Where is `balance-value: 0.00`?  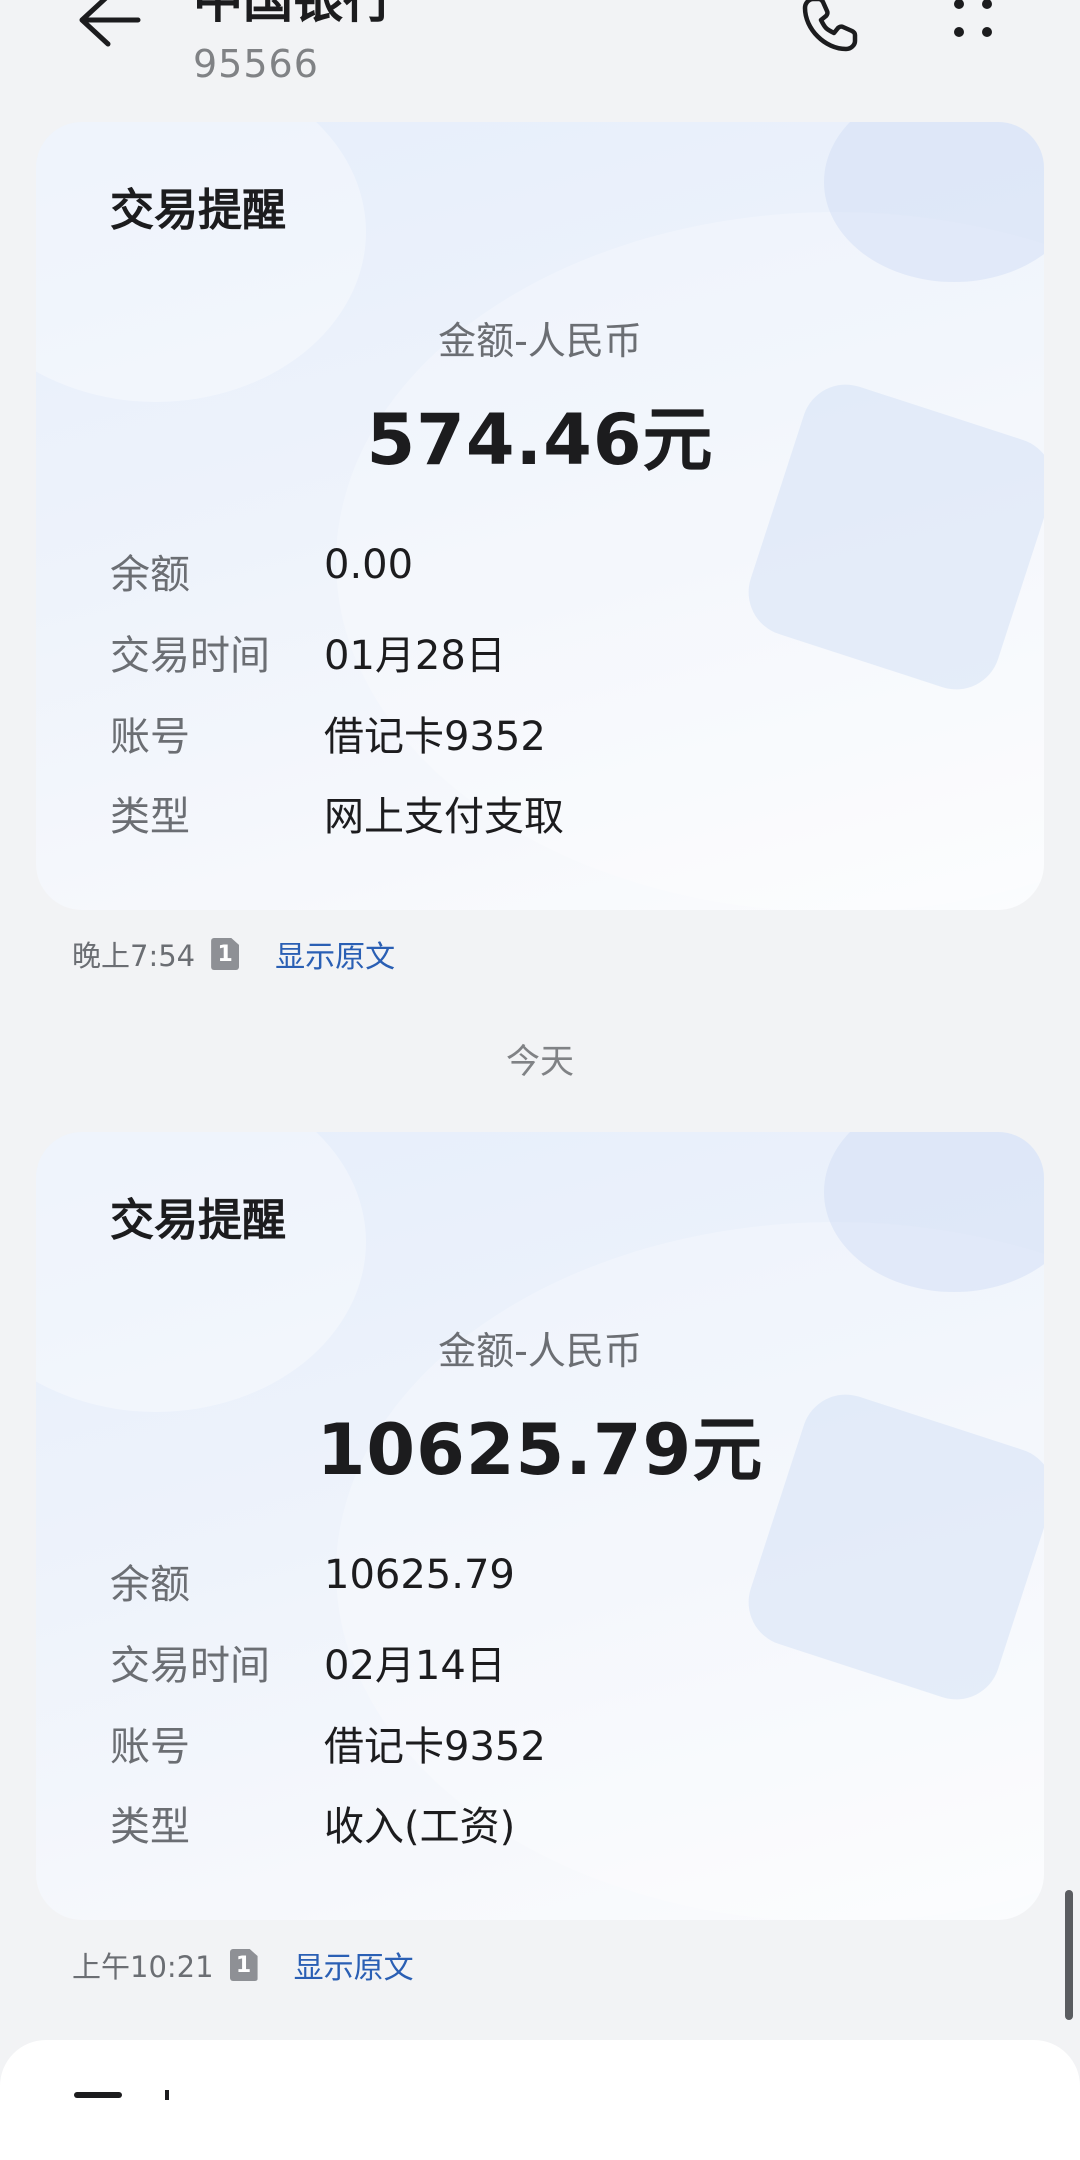
balance-value: 0.00 is located at coordinates (369, 565).